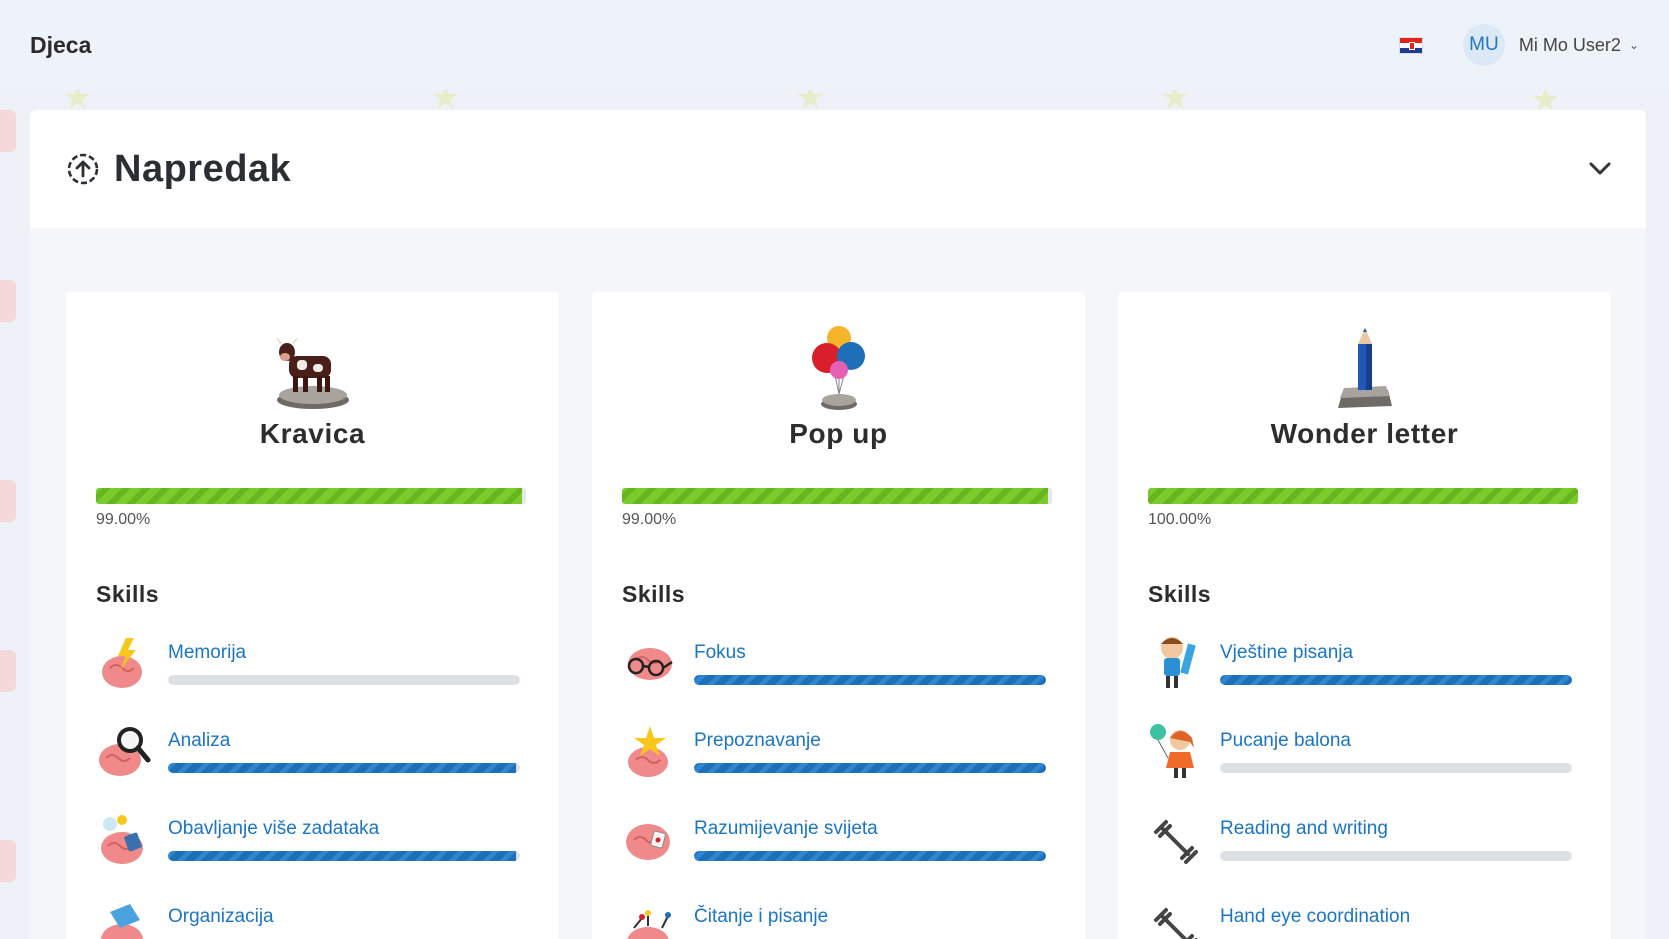  Describe the element at coordinates (1400, 653) in the screenshot. I see `skill-label: Vještine pisanja` at that location.